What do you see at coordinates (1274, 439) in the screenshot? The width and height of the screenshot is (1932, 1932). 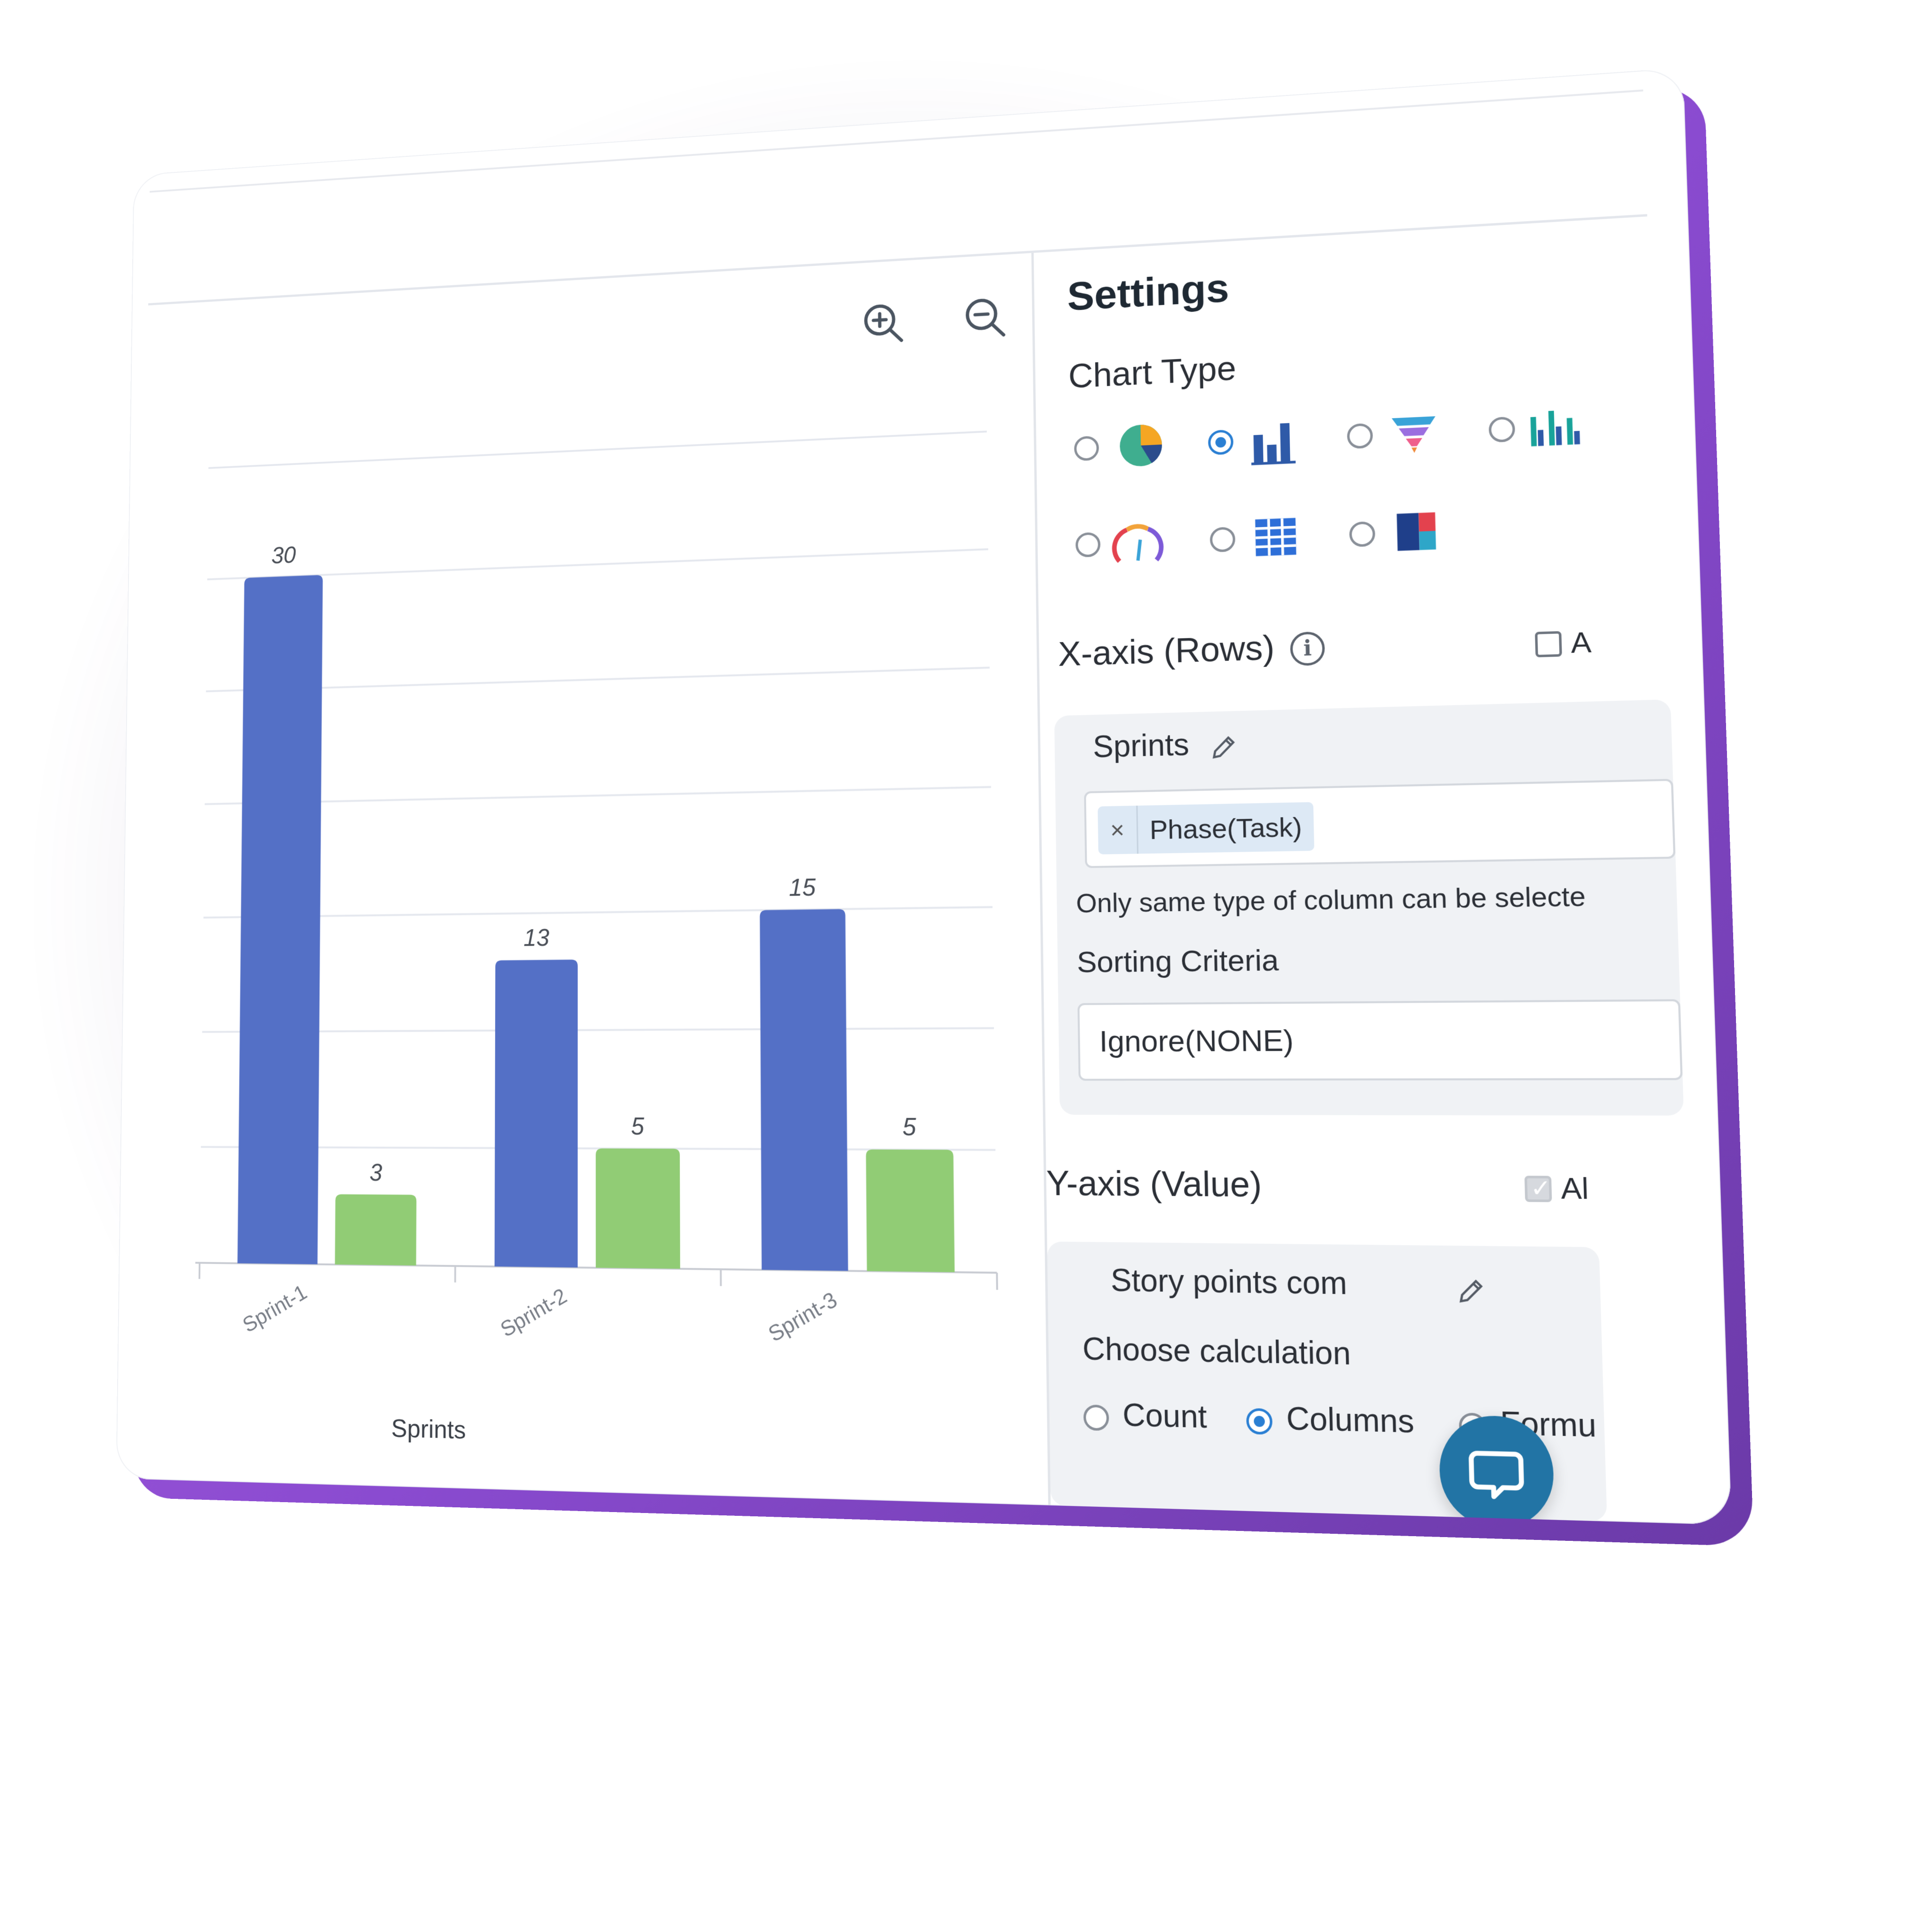 I see `bar-chart-icon` at bounding box center [1274, 439].